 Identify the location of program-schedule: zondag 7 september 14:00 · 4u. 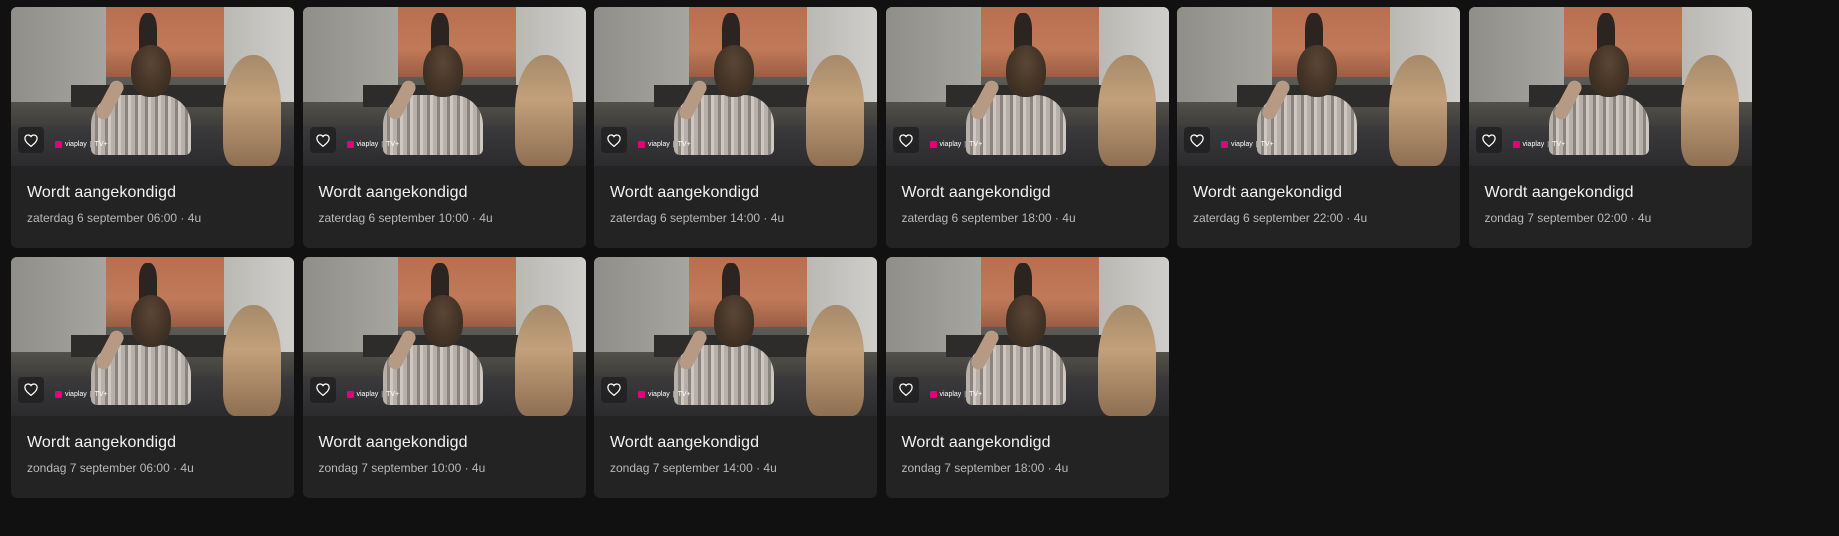
(693, 467).